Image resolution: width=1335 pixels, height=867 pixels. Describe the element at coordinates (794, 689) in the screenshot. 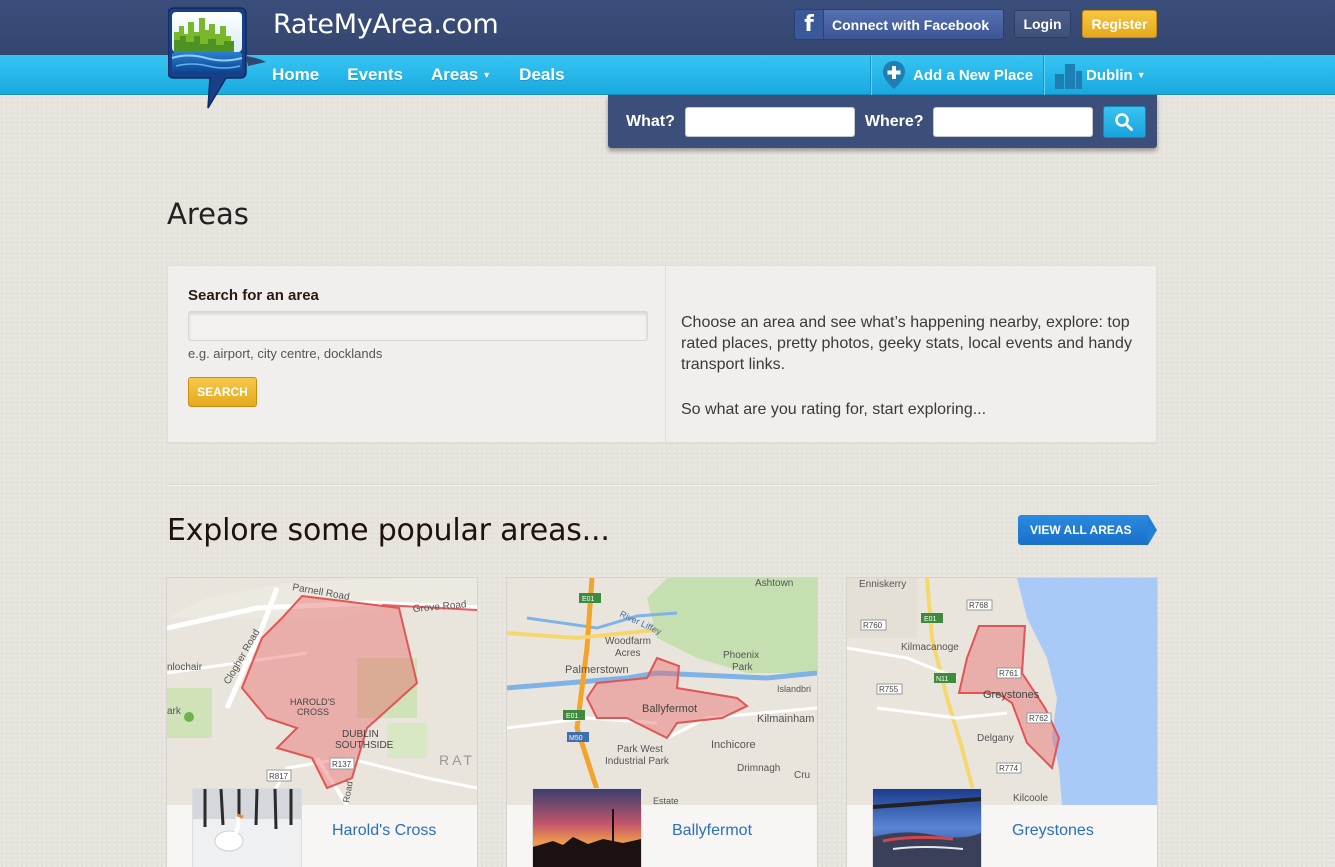

I see `map-label: Islandbri` at that location.